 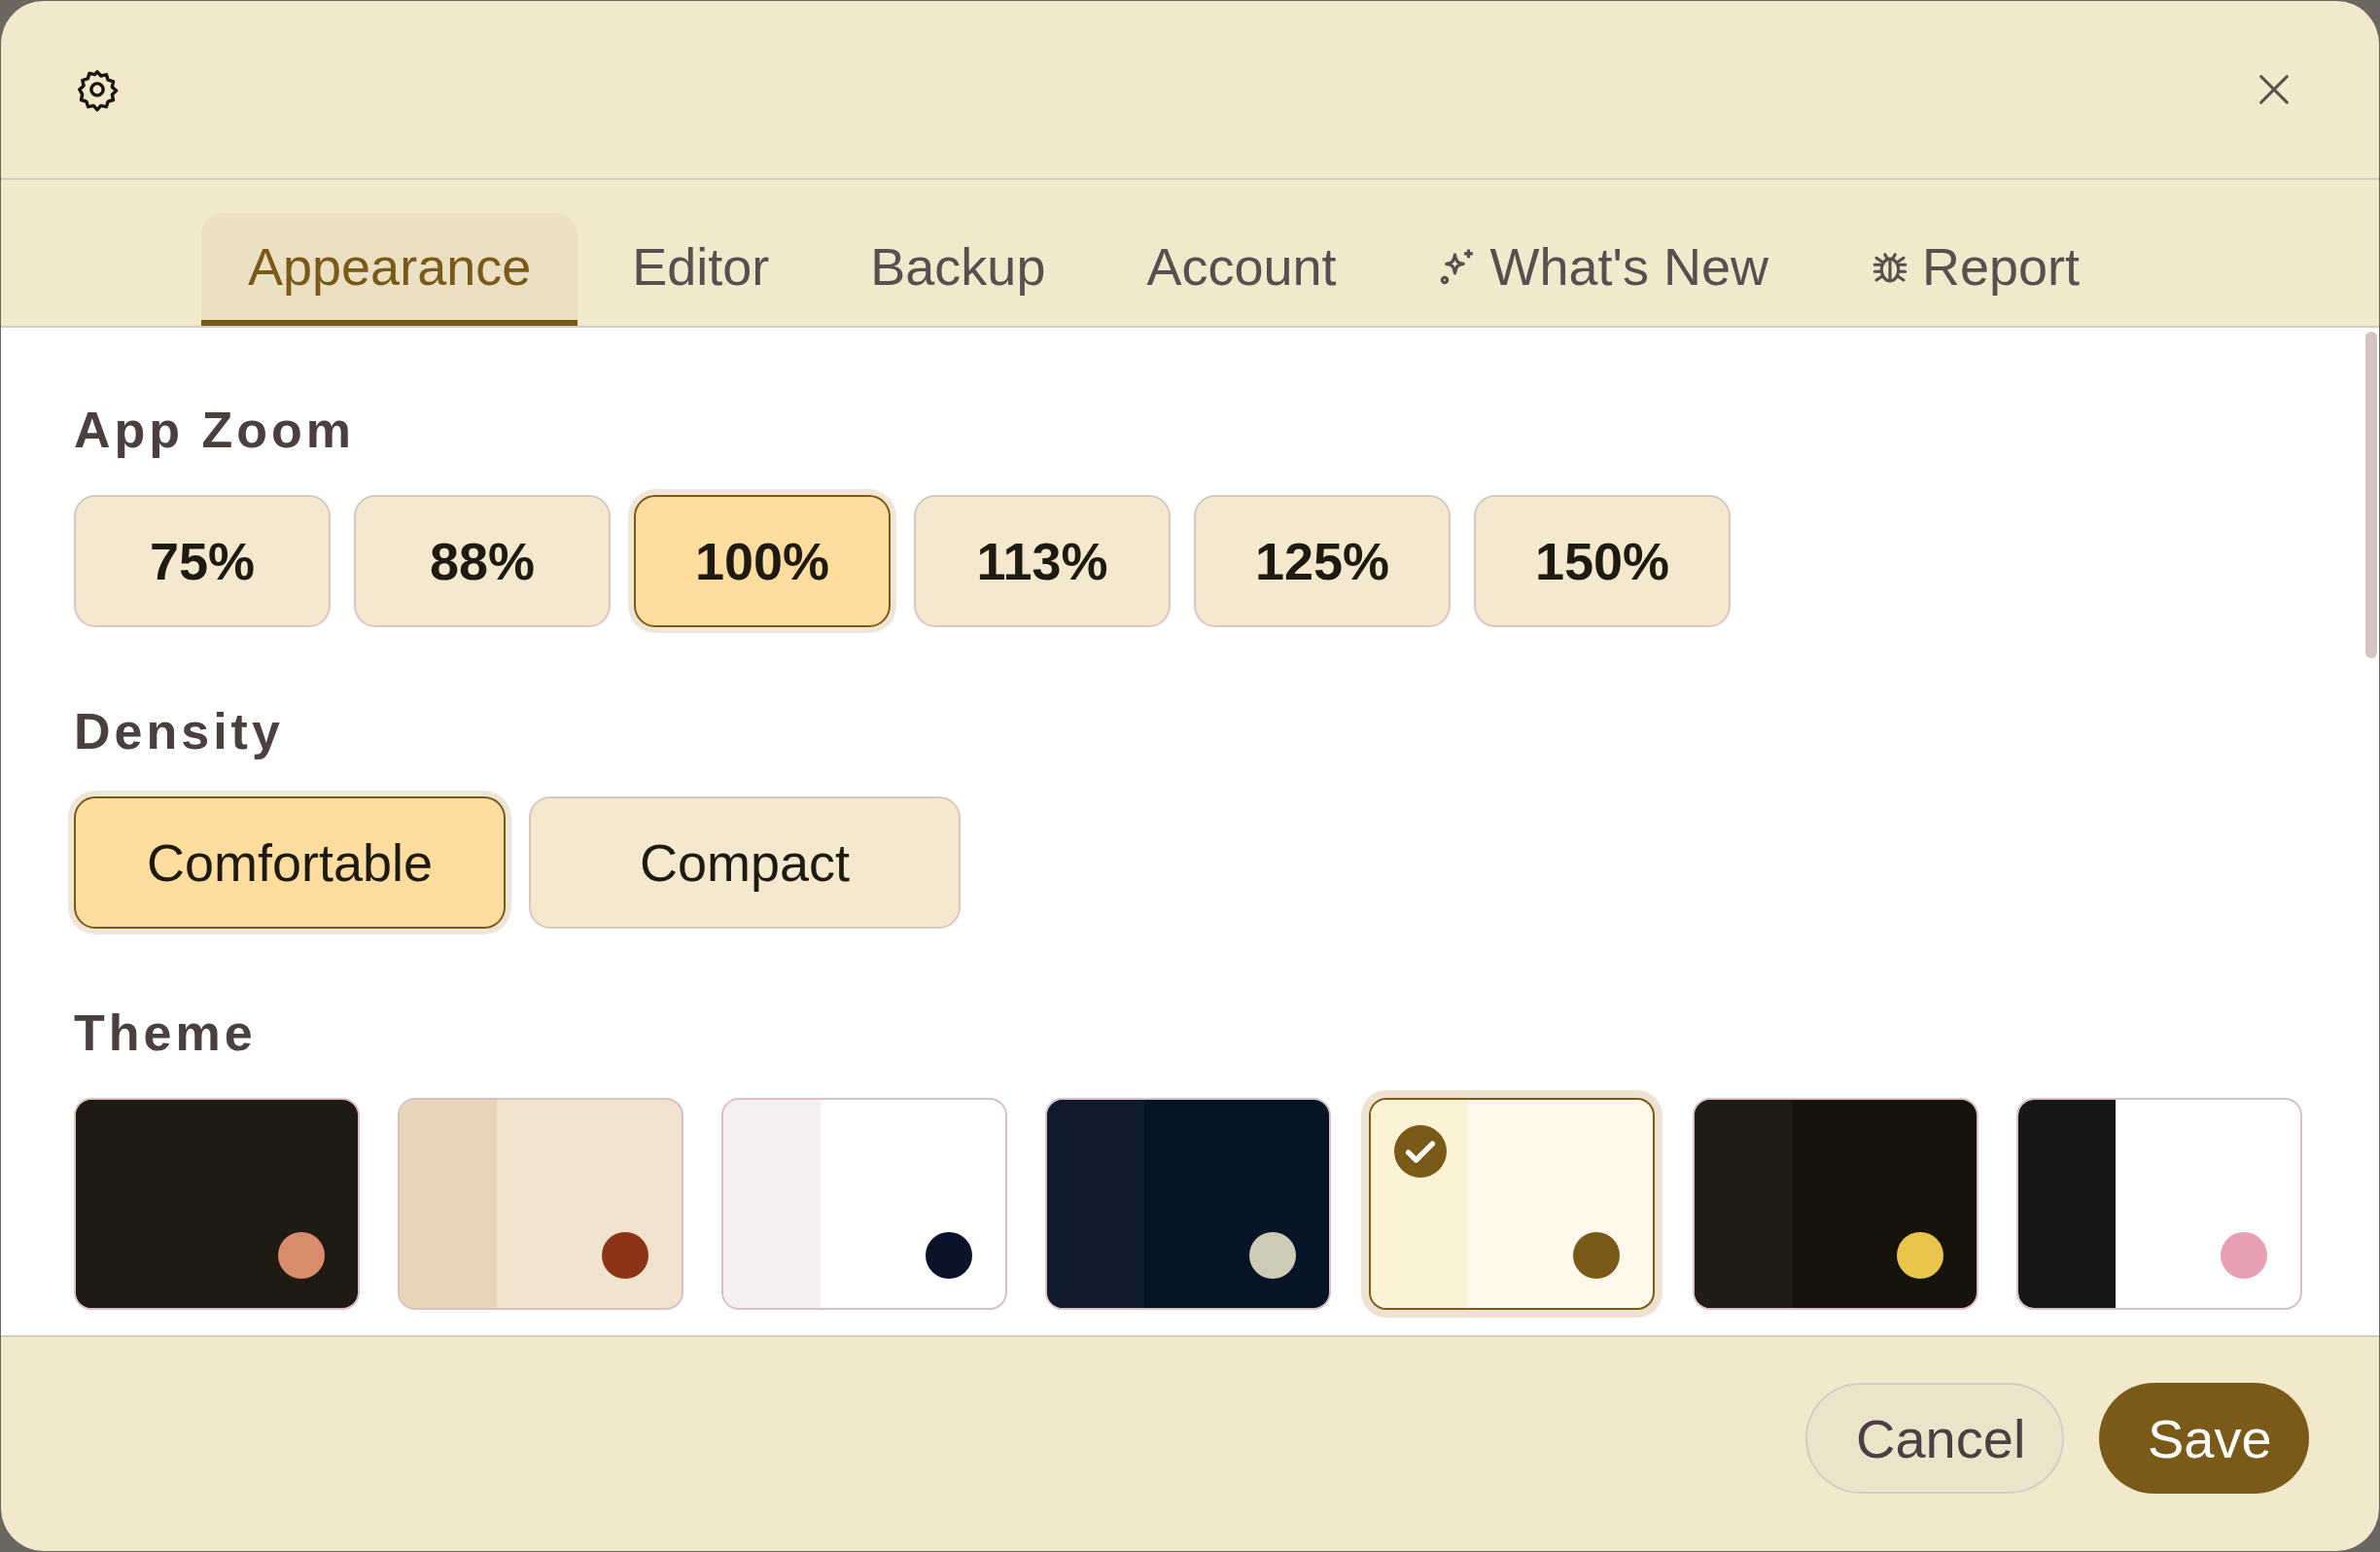 What do you see at coordinates (1974, 269) in the screenshot?
I see `tab: Report` at bounding box center [1974, 269].